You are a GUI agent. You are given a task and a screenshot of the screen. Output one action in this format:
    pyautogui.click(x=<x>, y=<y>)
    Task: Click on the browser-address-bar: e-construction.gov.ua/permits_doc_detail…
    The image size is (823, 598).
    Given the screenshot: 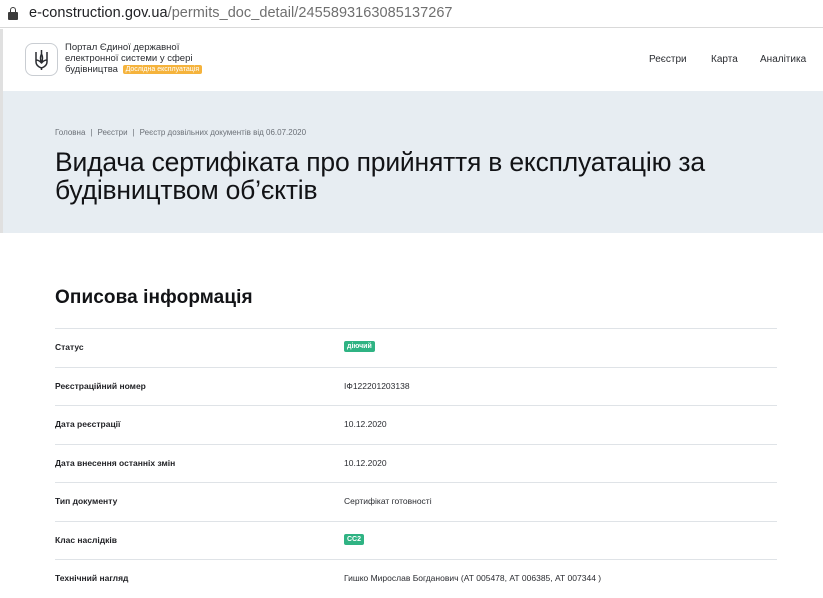 What is the action you would take?
    pyautogui.click(x=411, y=14)
    